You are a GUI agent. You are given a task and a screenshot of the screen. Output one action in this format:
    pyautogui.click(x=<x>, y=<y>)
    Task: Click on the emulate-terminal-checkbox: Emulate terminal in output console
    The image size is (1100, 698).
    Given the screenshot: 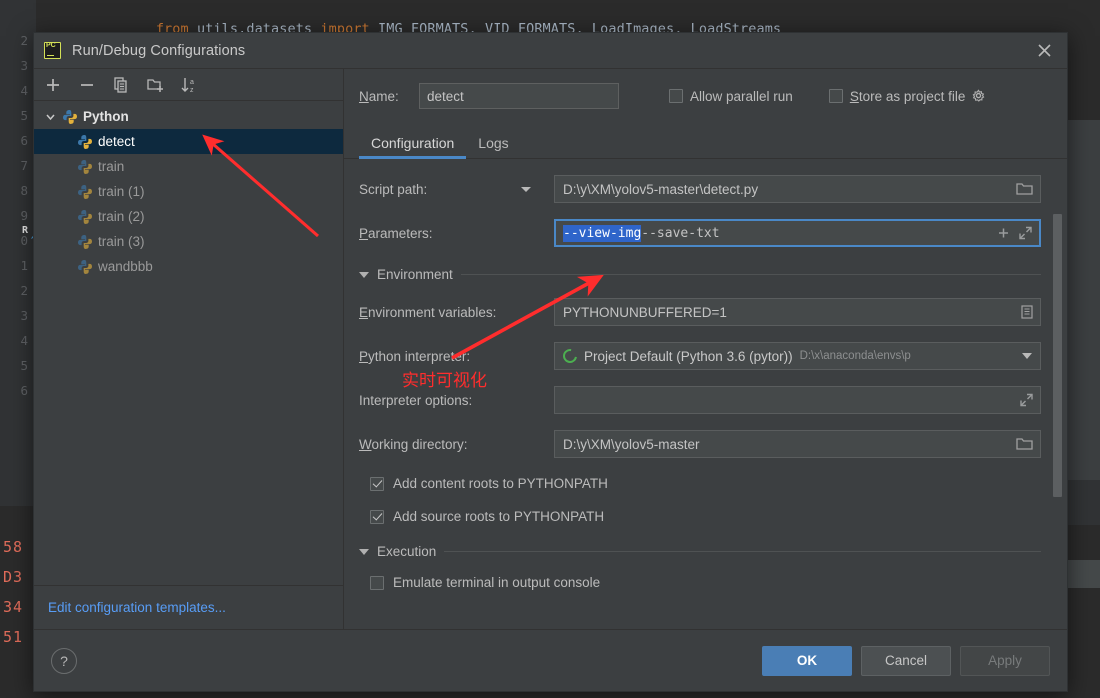 What is the action you would take?
    pyautogui.click(x=700, y=582)
    